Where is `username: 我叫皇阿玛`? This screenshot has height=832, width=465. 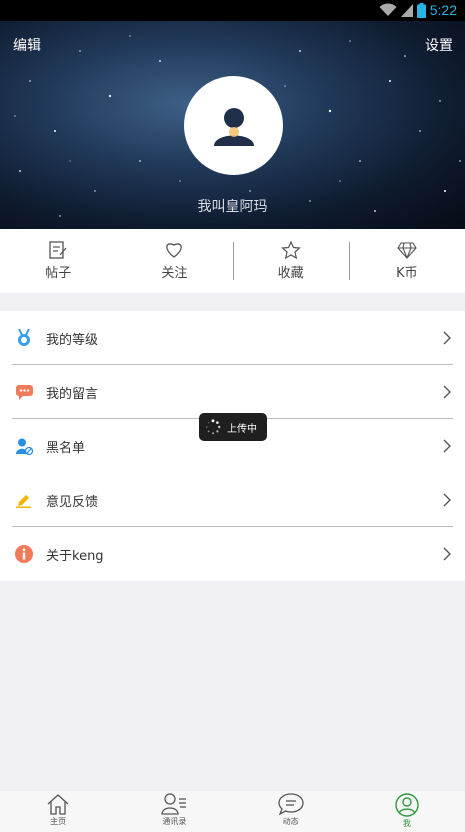 username: 我叫皇阿玛 is located at coordinates (232, 207).